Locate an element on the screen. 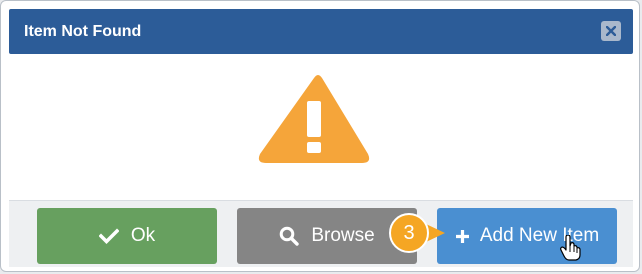 The width and height of the screenshot is (642, 274). add-new-item-button: Add New Item is located at coordinates (527, 236).